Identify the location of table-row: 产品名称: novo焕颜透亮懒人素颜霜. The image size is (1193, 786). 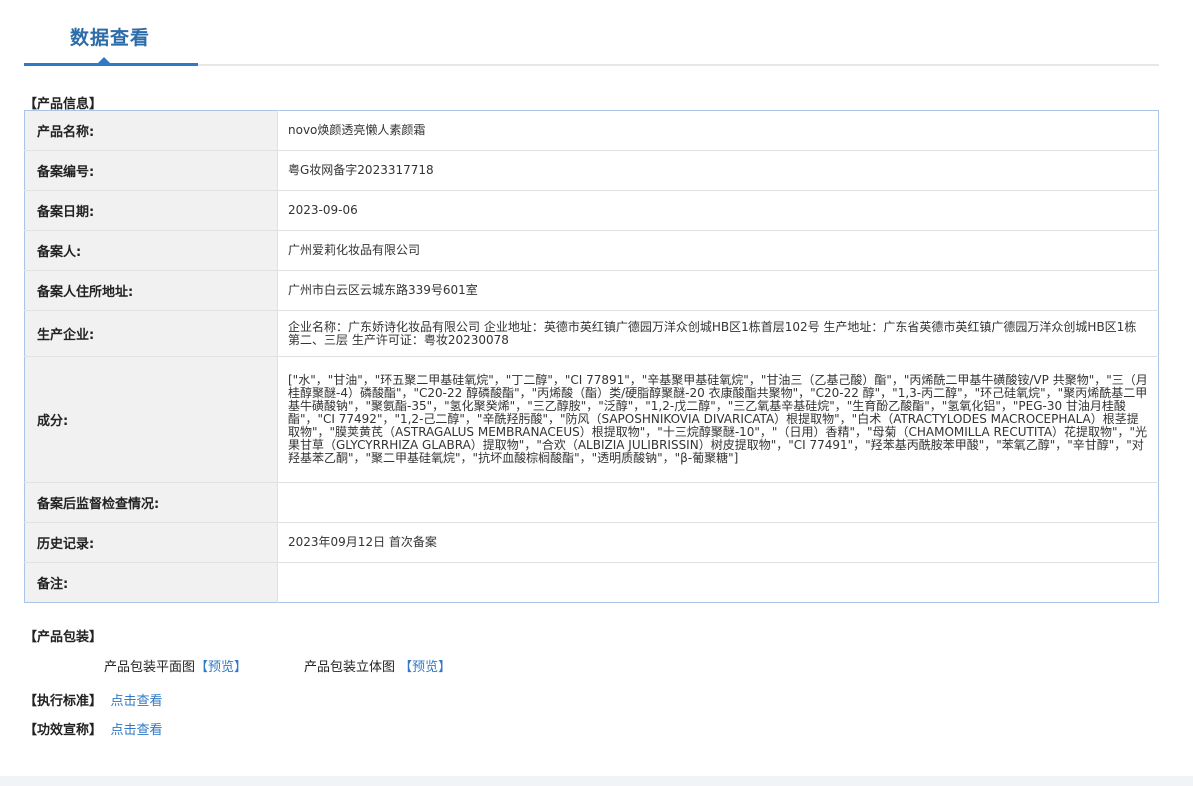
(591, 130).